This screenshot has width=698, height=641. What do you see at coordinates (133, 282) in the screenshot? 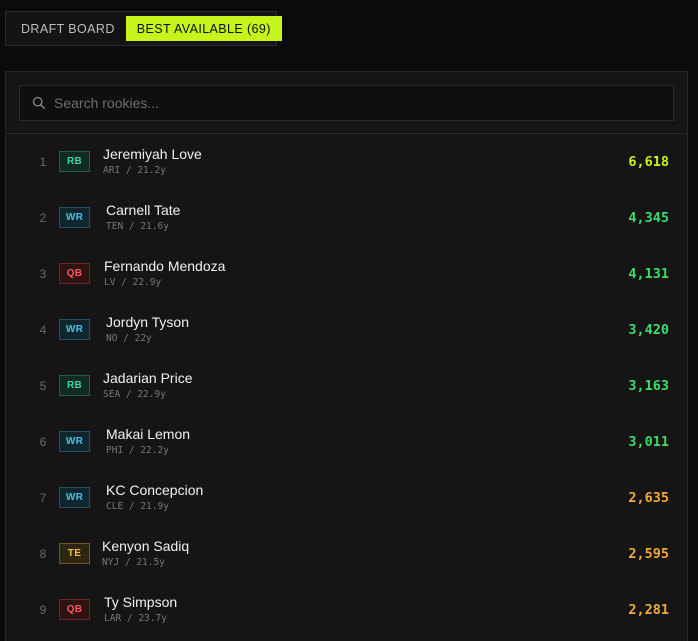
I see `player-team-age: LV / 22.9y` at bounding box center [133, 282].